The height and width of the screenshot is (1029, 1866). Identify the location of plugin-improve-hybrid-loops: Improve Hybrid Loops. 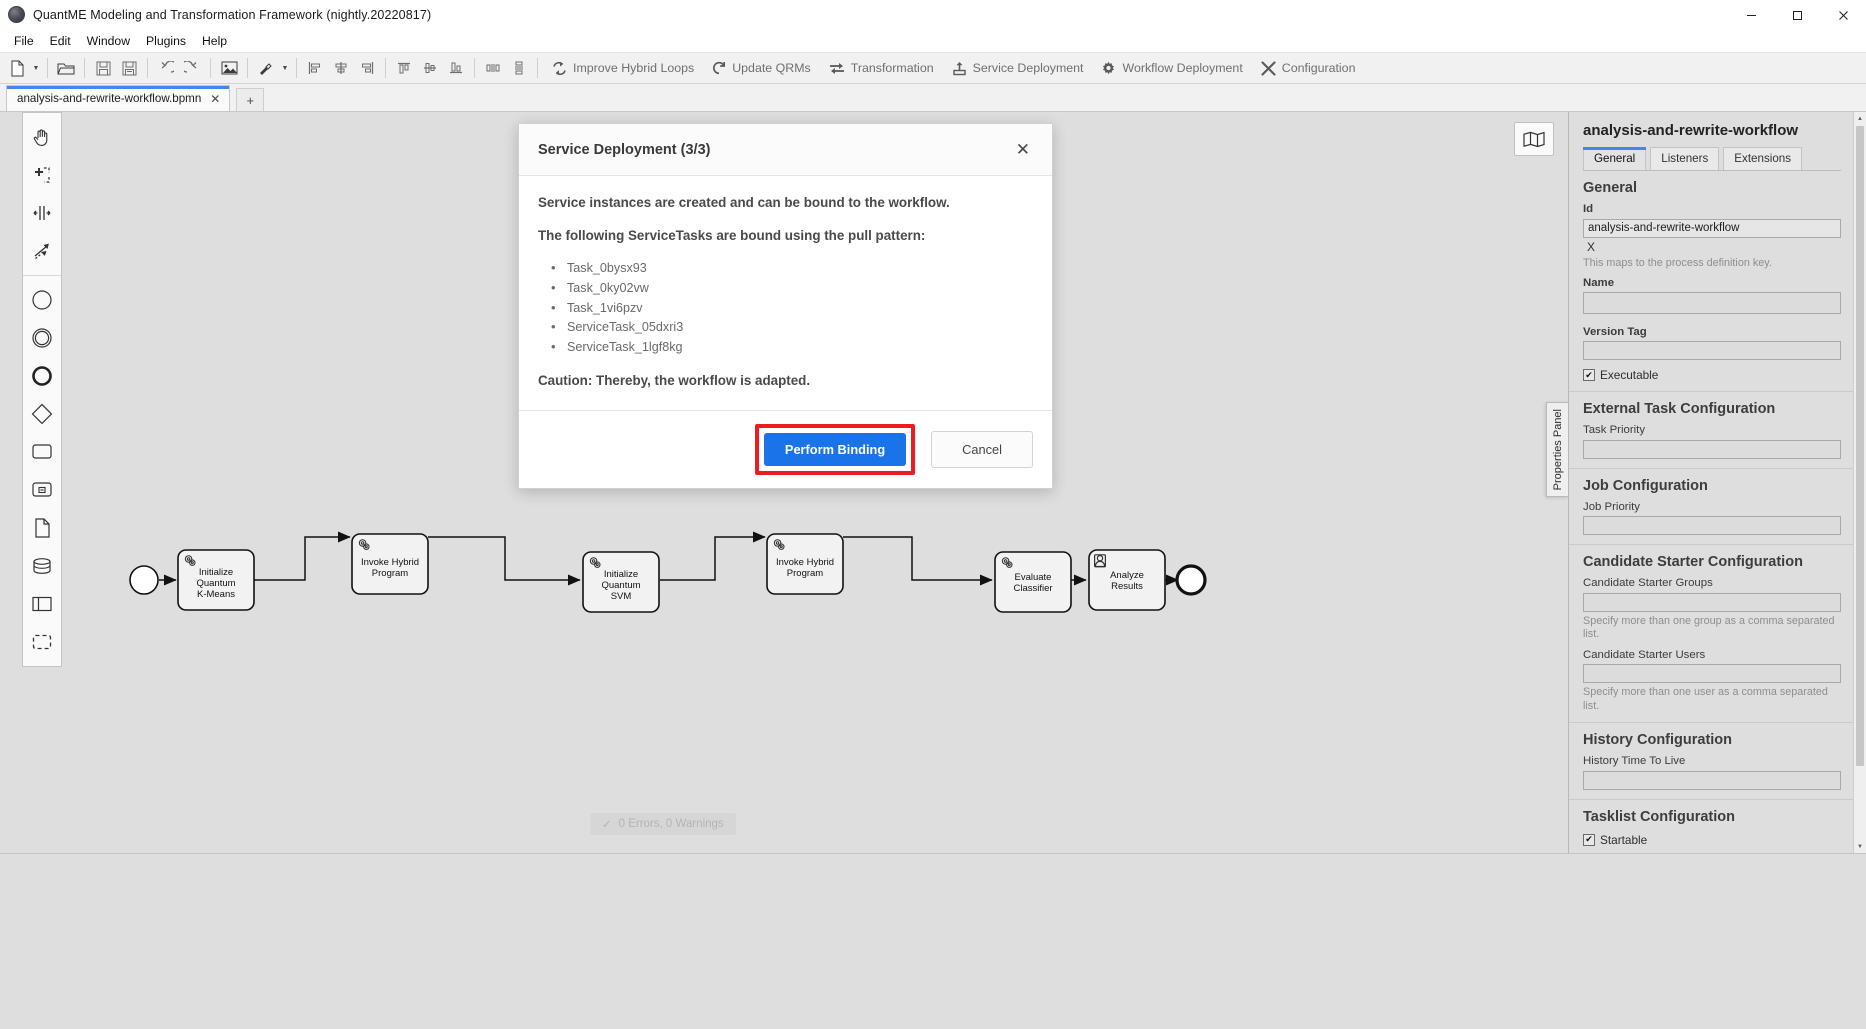
(623, 68).